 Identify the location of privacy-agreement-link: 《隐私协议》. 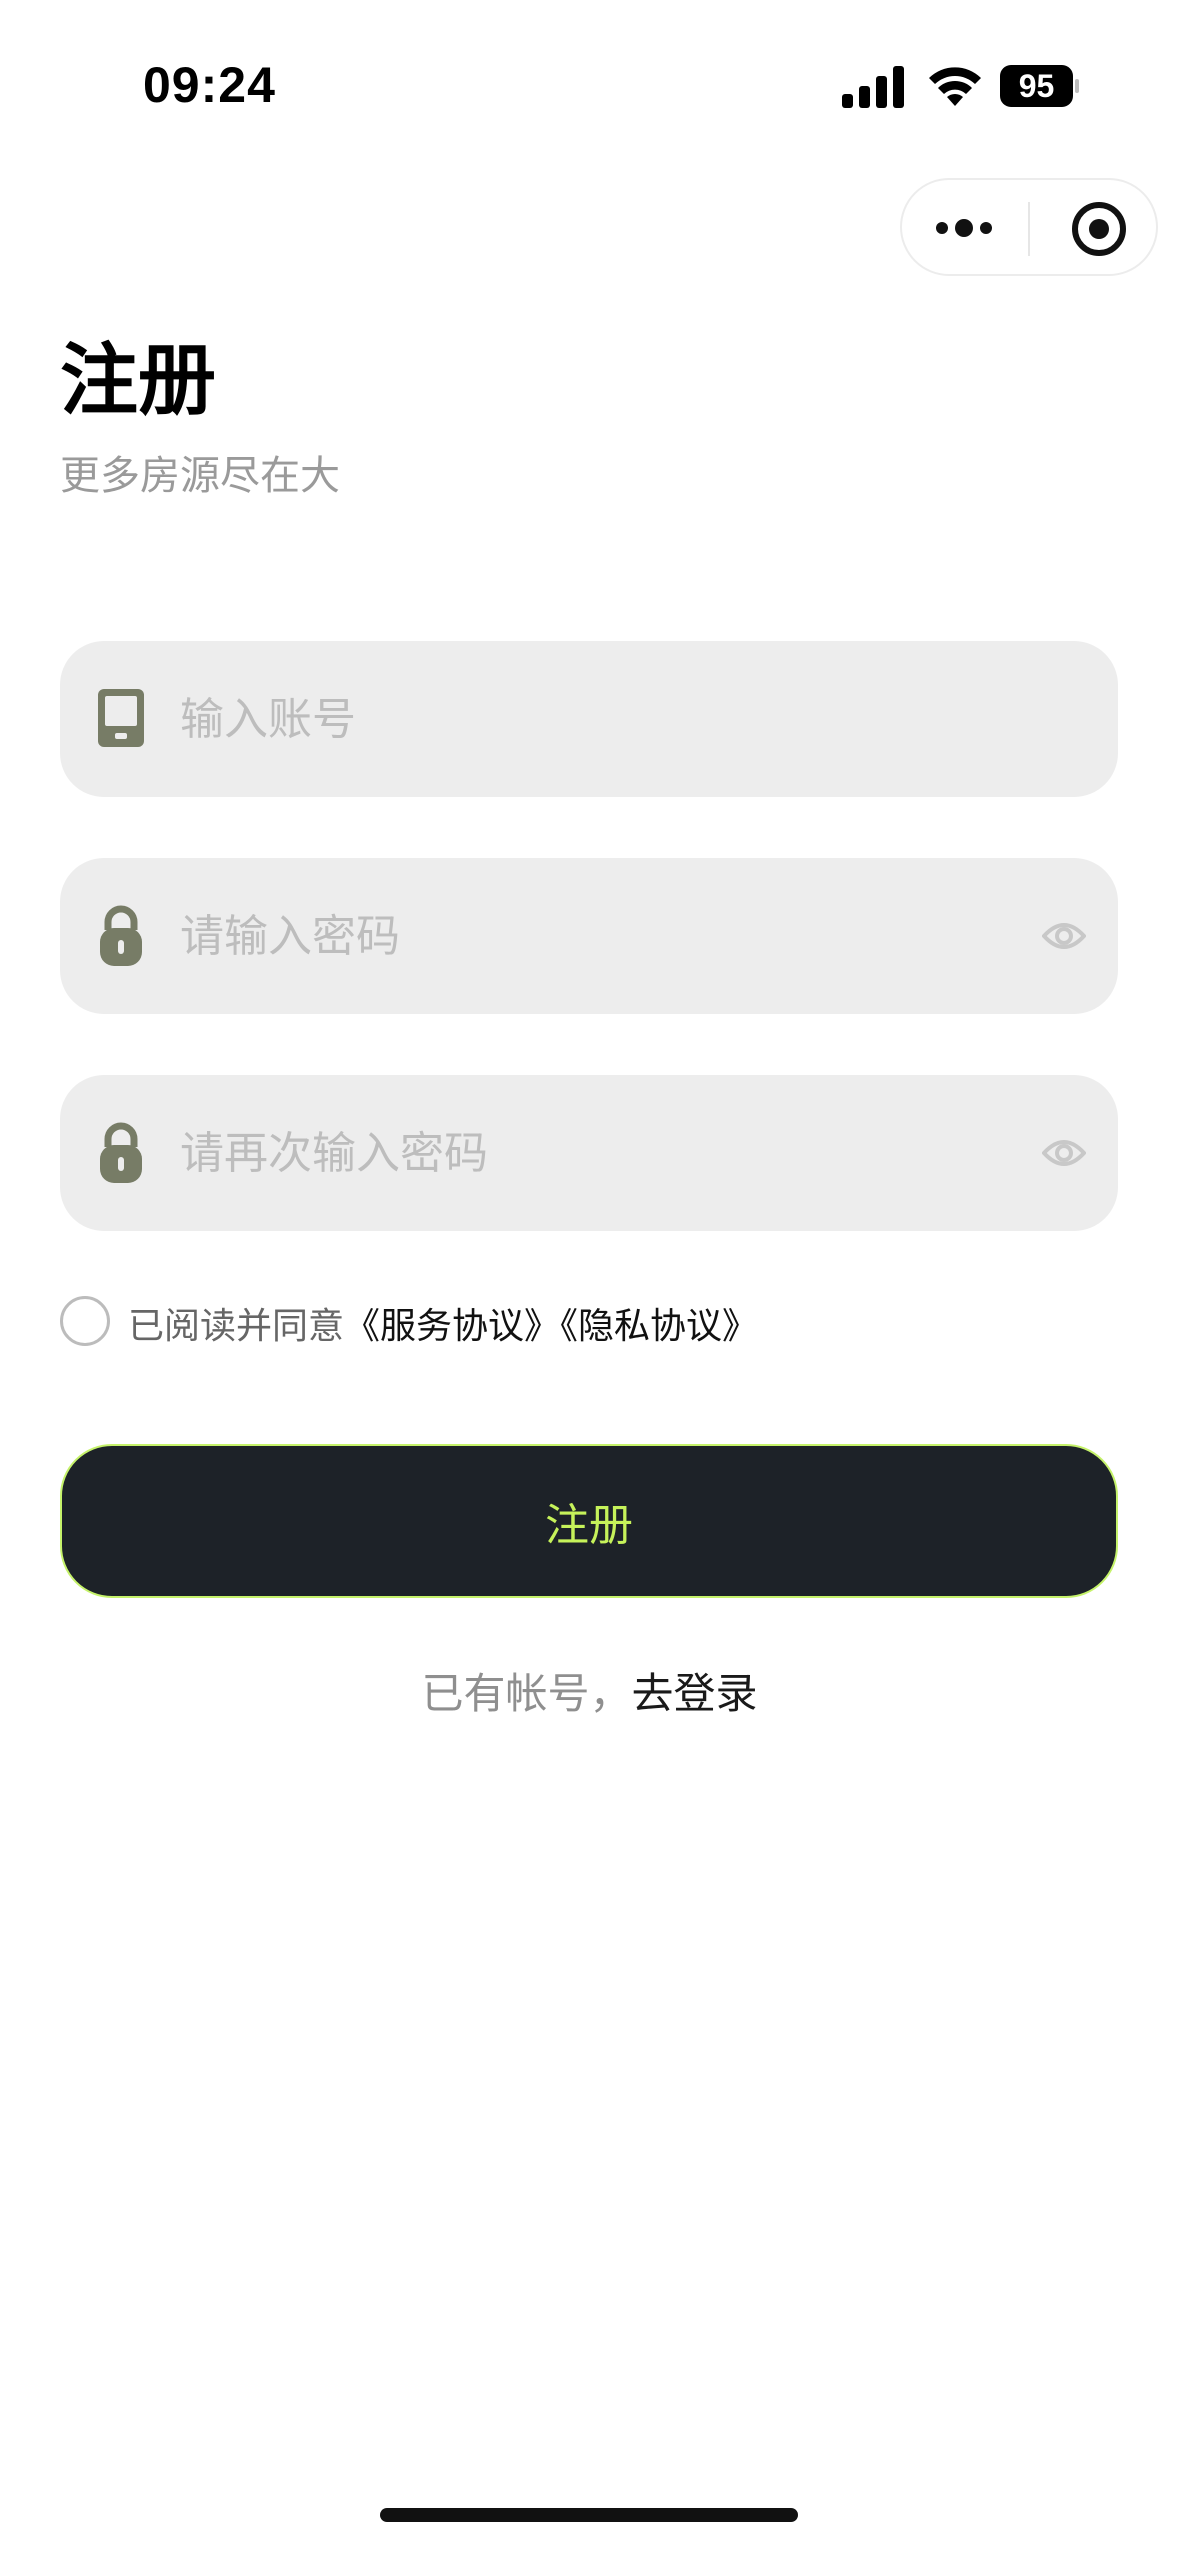
(659, 1326).